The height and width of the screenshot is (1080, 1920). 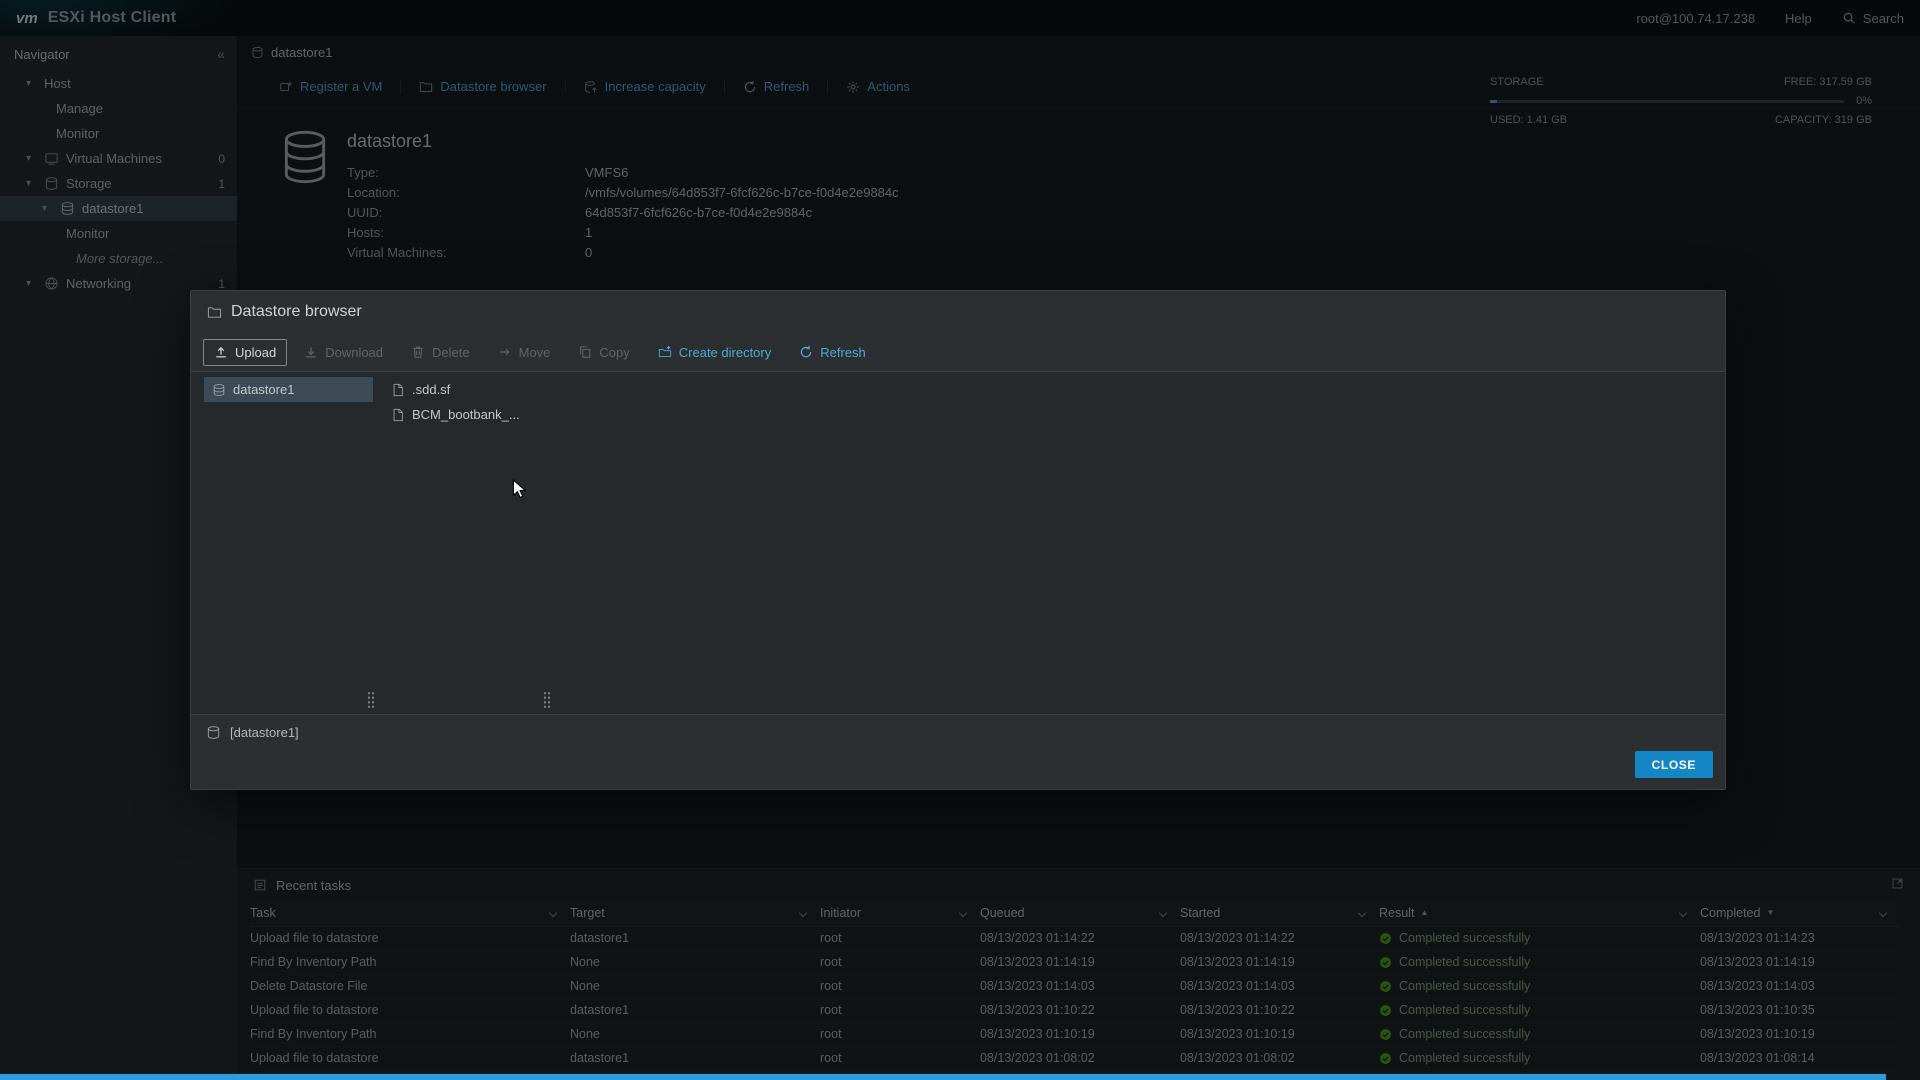 I want to click on modal-button-label: Copy, so click(x=614, y=352).